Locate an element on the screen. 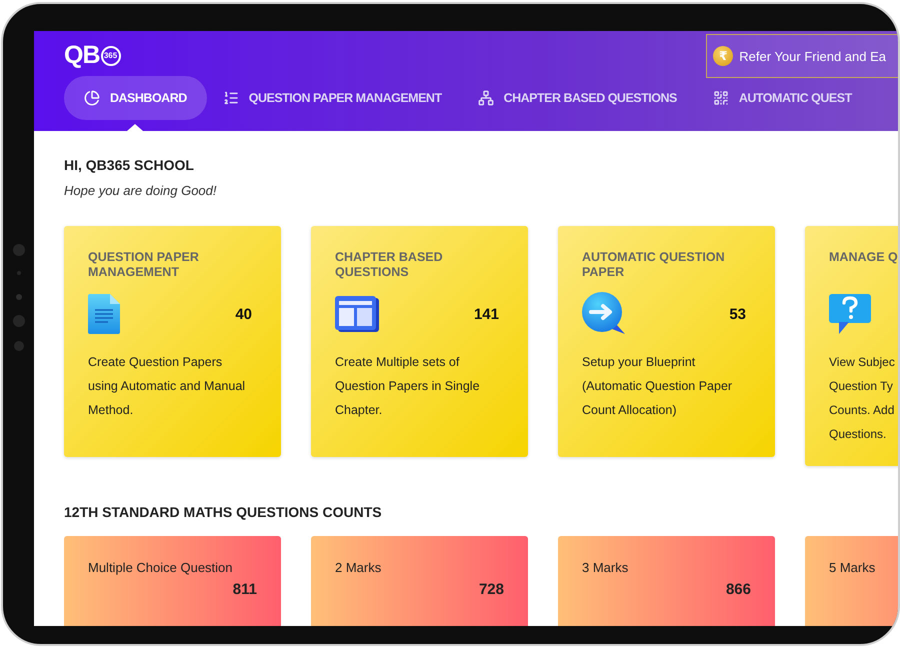  card-count: 40 is located at coordinates (243, 314).